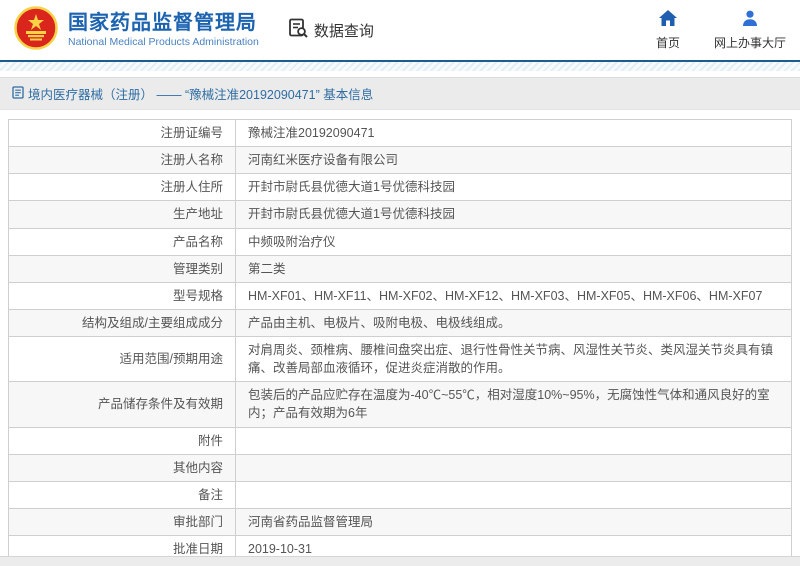  Describe the element at coordinates (36, 30) in the screenshot. I see `national-emblem-logo` at that location.